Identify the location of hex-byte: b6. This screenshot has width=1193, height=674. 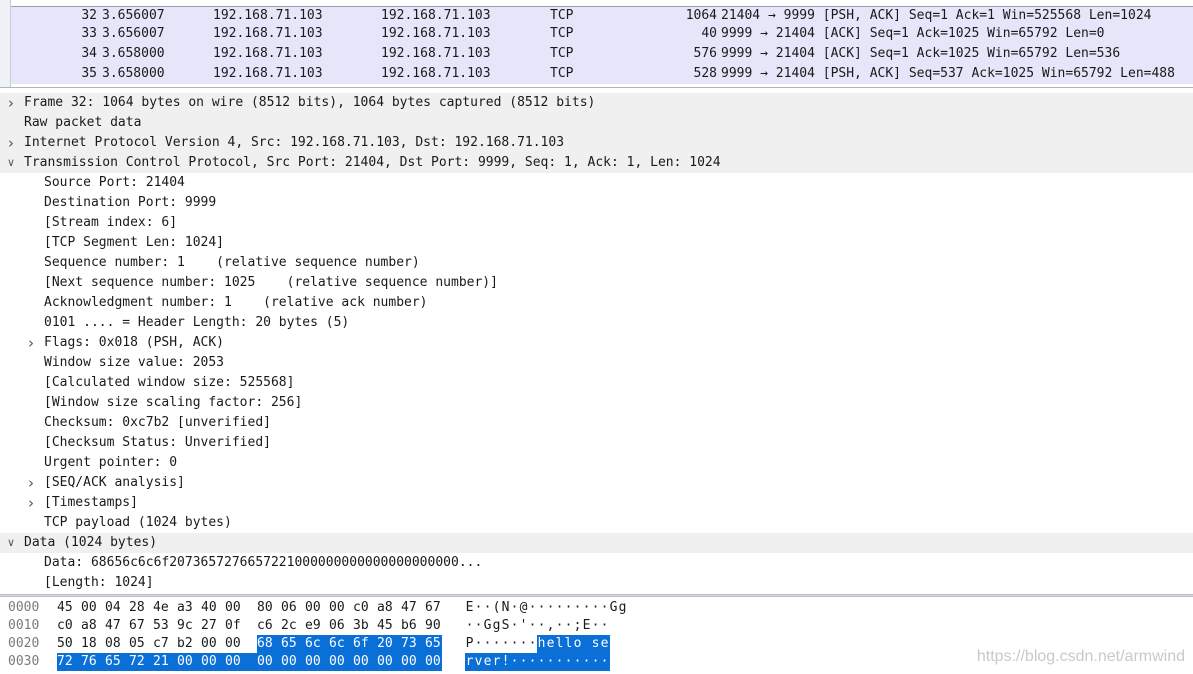
(411, 626).